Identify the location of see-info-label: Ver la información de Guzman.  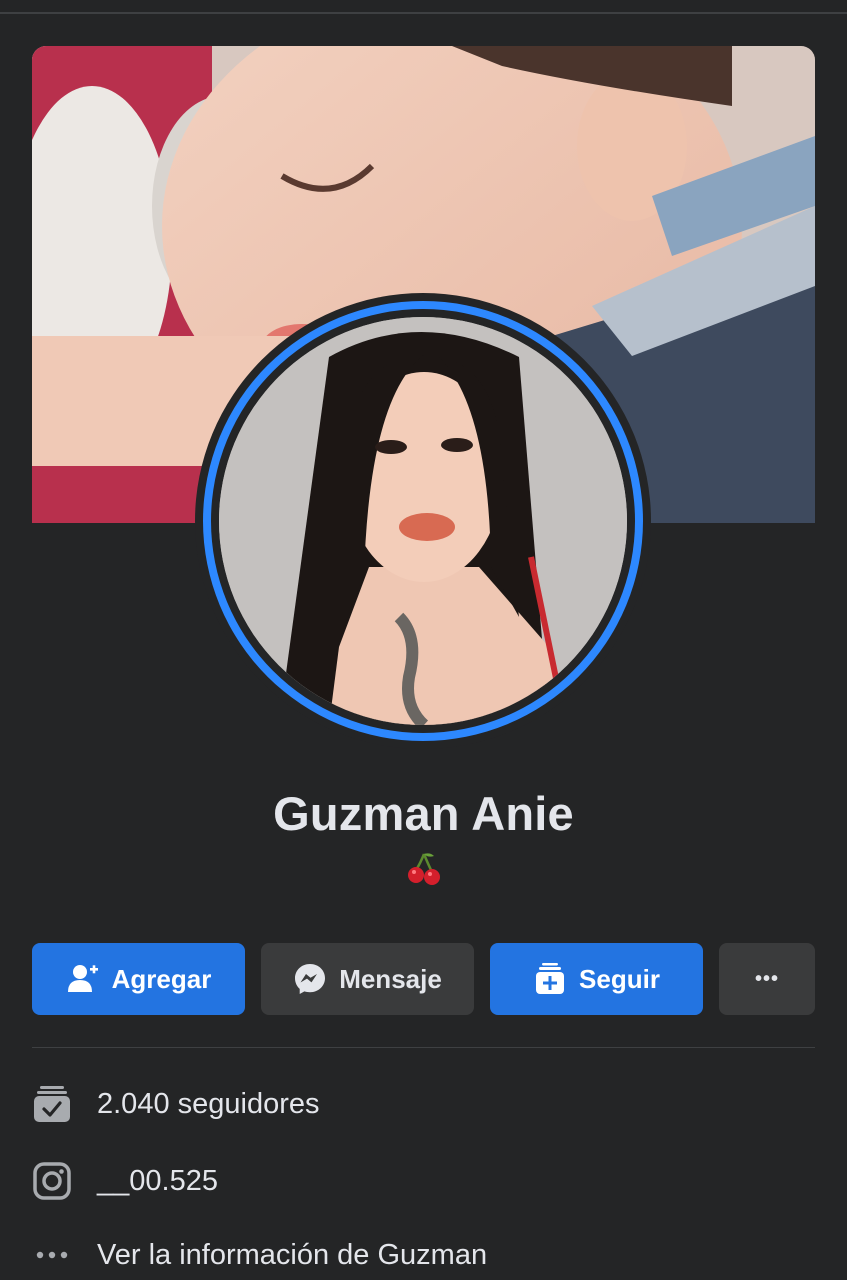
(292, 1254).